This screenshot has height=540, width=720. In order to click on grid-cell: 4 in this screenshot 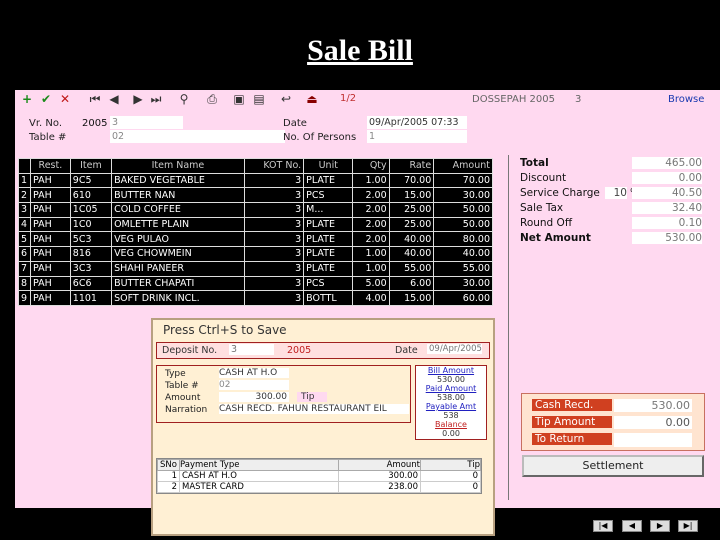, I will do `click(24, 224)`.